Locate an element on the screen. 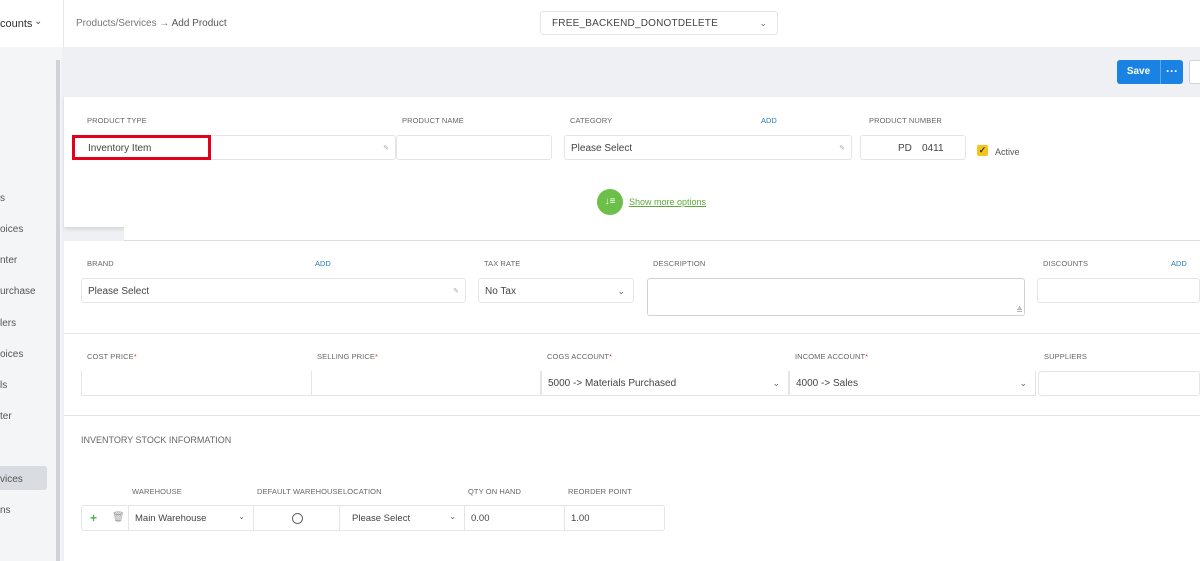 Image resolution: width=1200 pixels, height=561 pixels. cost-price-input is located at coordinates (196, 383).